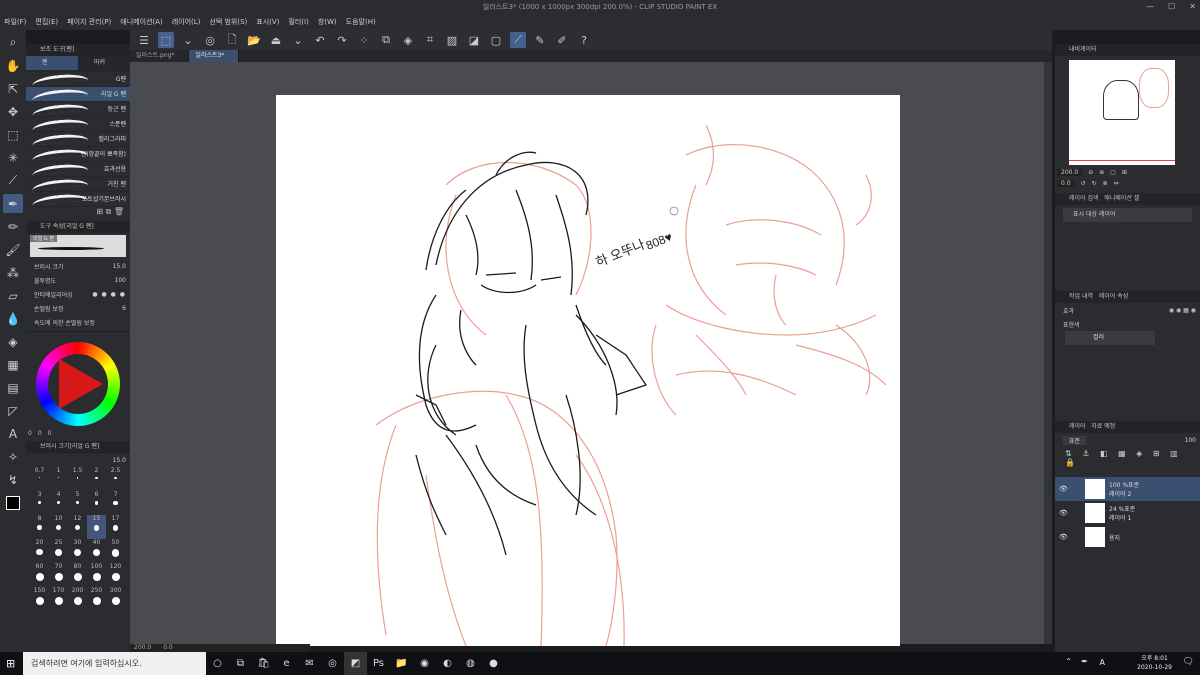 The height and width of the screenshot is (675, 1200). Describe the element at coordinates (99, 211) in the screenshot. I see `add-brush-icon: ⊞` at that location.